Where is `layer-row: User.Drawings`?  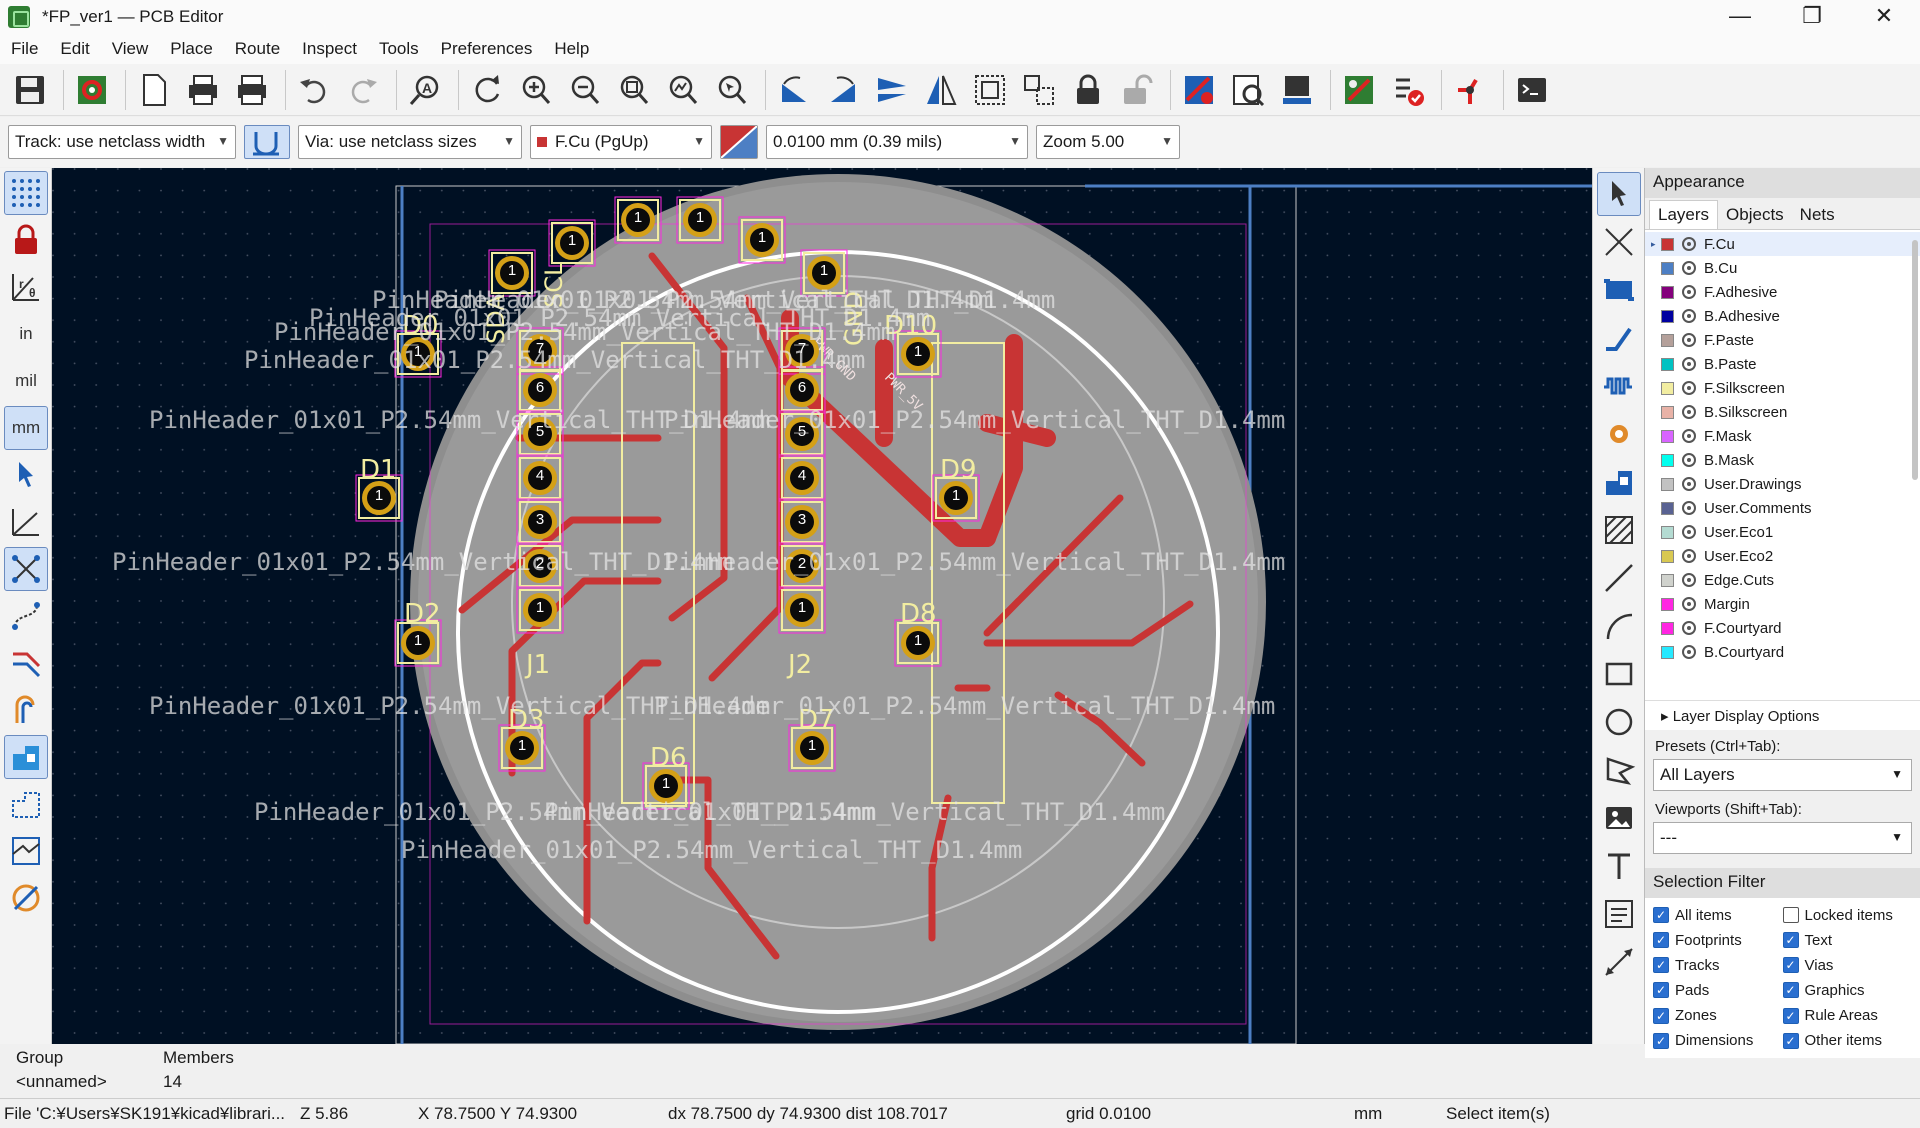
layer-row: User.Drawings is located at coordinates (1782, 484).